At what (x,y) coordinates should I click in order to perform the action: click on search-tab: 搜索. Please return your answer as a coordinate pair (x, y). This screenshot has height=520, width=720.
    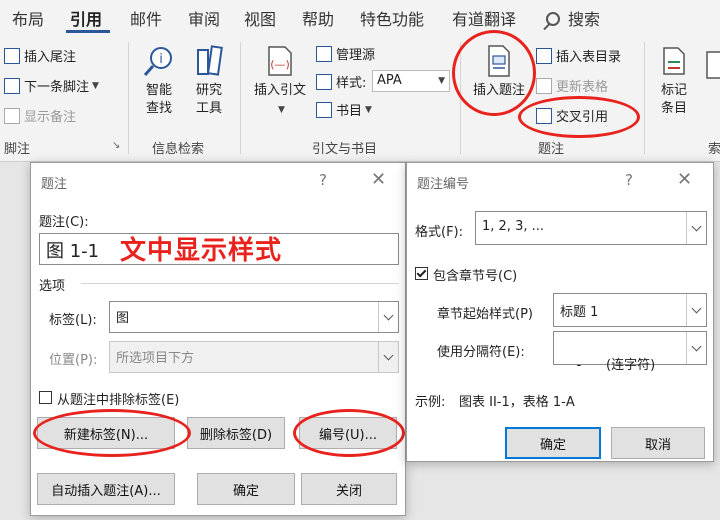
    Looking at the image, I should click on (573, 18).